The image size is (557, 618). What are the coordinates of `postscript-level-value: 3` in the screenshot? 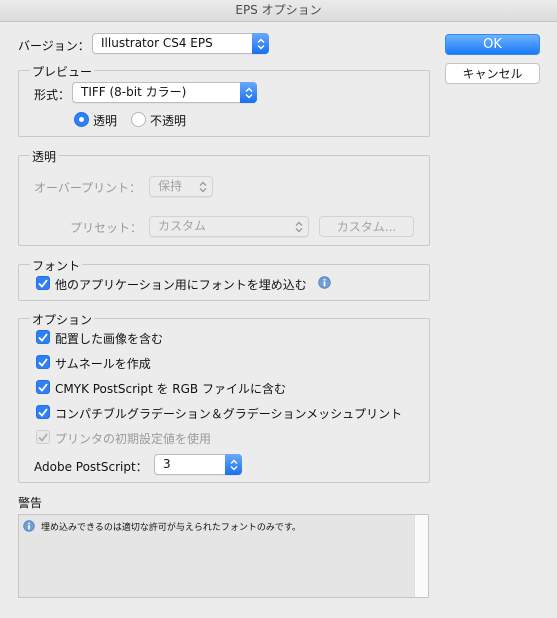 It's located at (167, 464).